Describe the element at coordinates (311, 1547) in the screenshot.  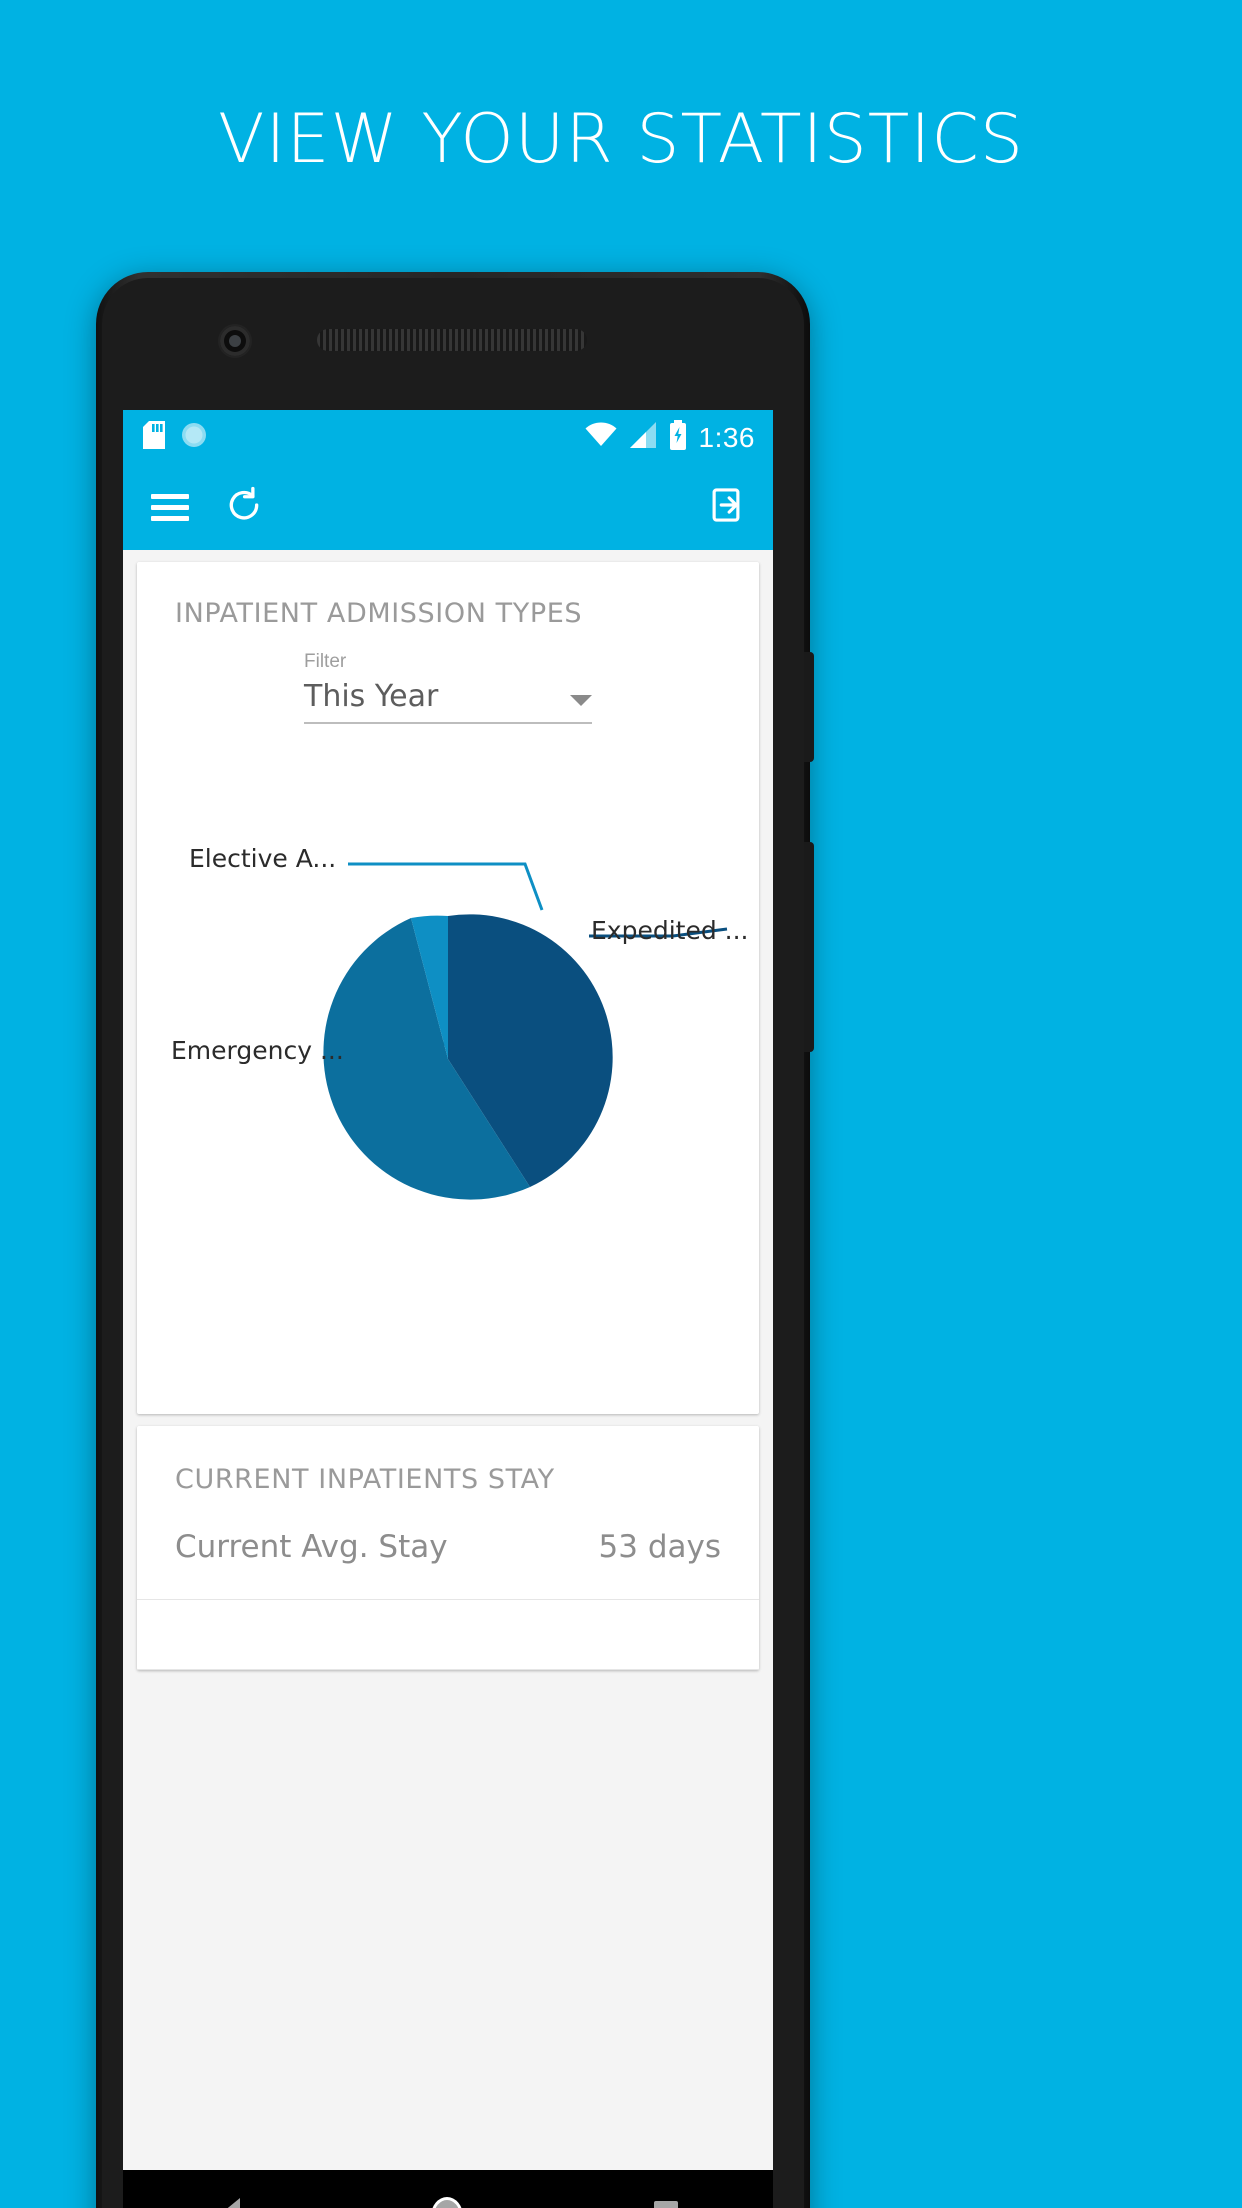
I see `stat-label: Current Avg. Stay` at that location.